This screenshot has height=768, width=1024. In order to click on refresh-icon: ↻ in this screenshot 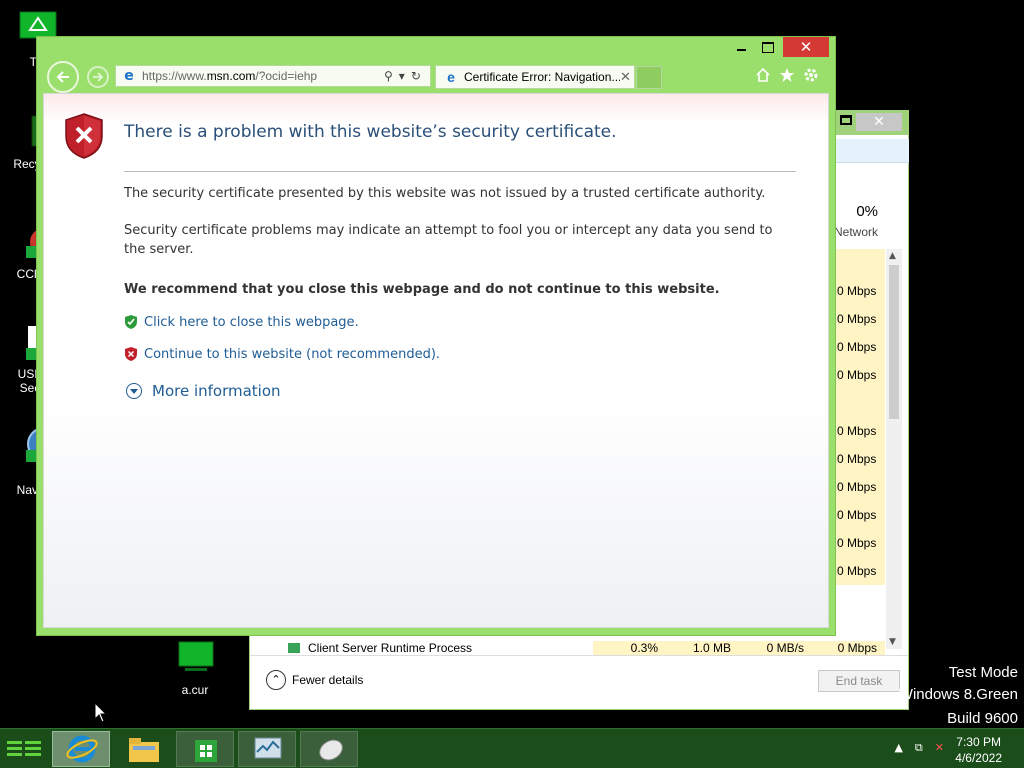, I will do `click(416, 76)`.